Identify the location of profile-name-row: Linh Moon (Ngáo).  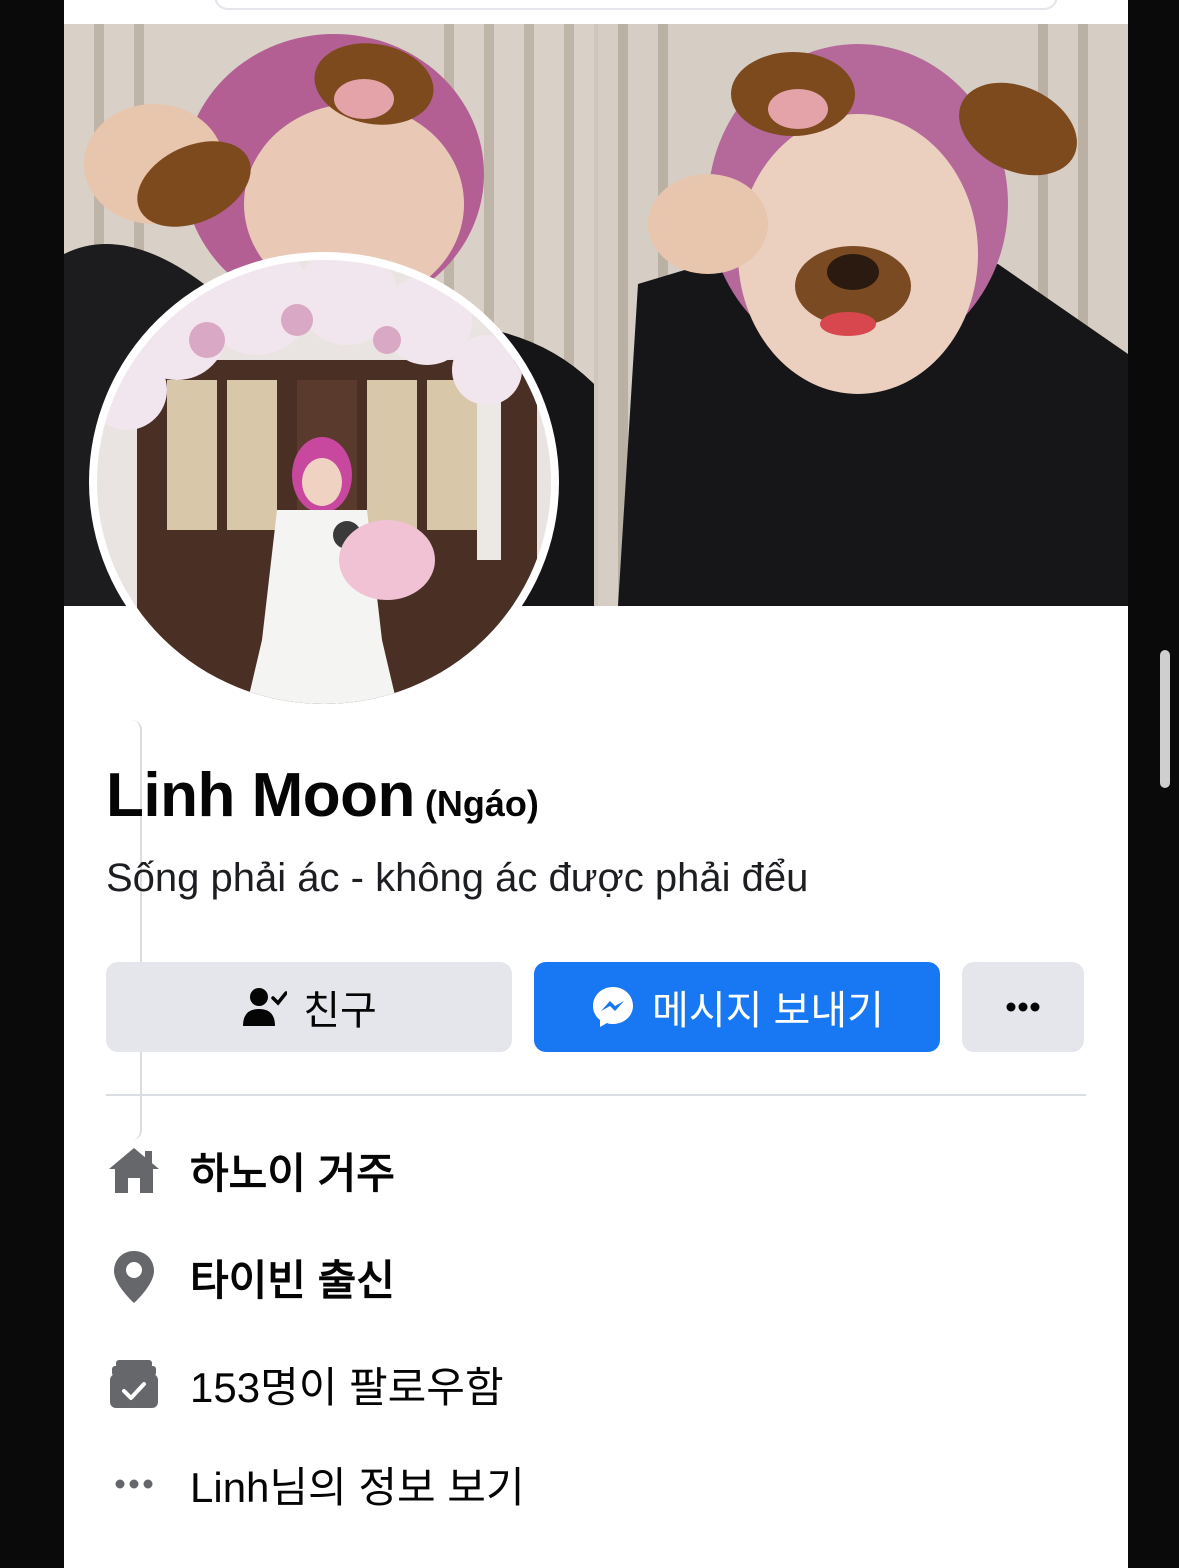
(322, 795).